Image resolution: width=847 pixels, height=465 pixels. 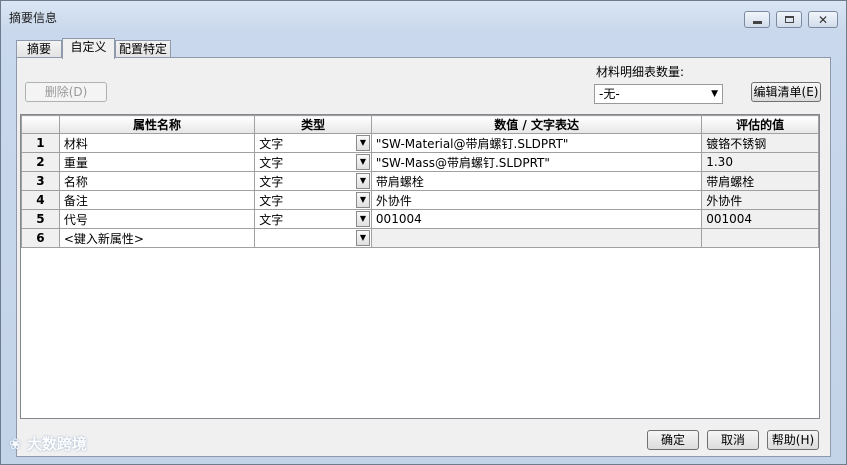 What do you see at coordinates (536, 181) in the screenshot?
I see `value-expression-cell: 带肩螺栓` at bounding box center [536, 181].